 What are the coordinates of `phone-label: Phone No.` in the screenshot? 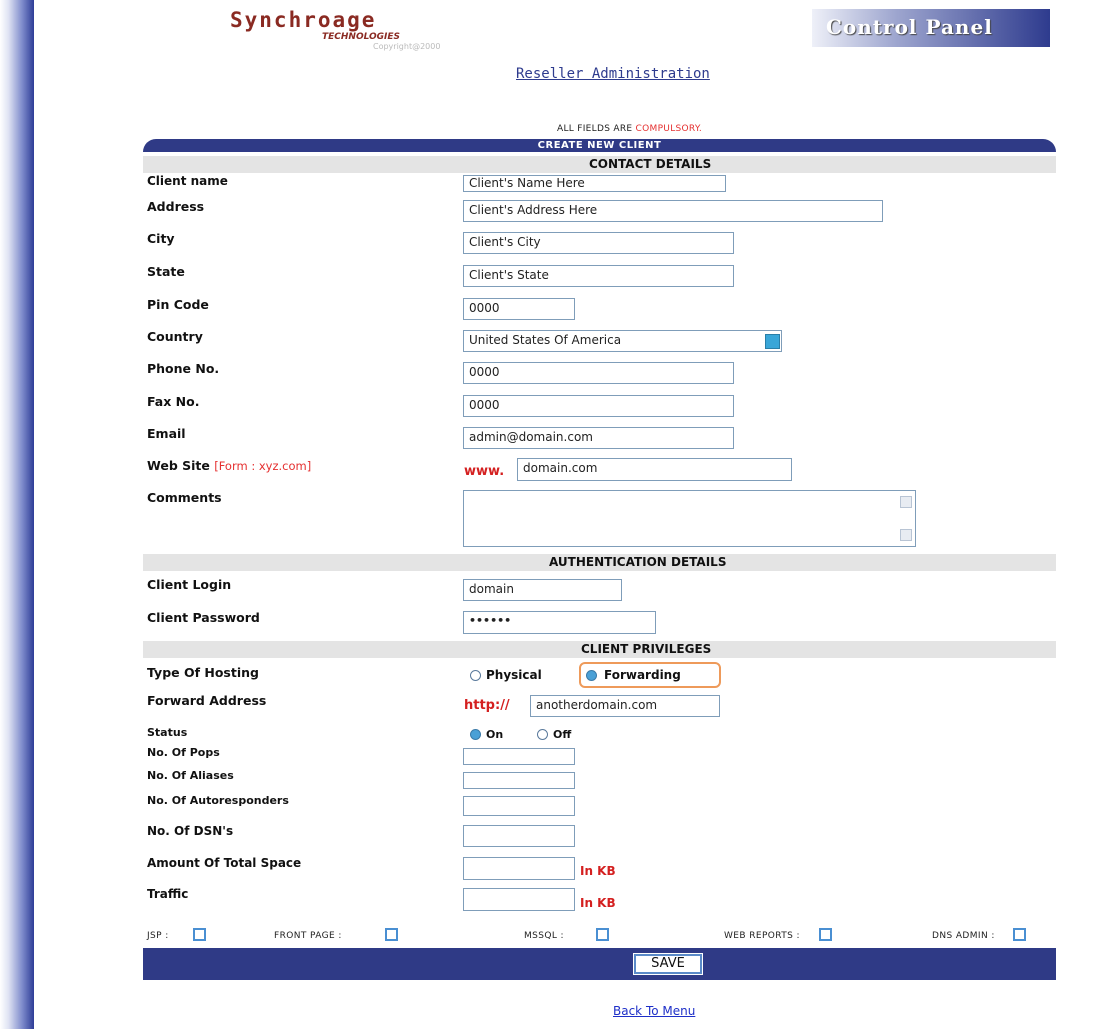 It's located at (183, 368).